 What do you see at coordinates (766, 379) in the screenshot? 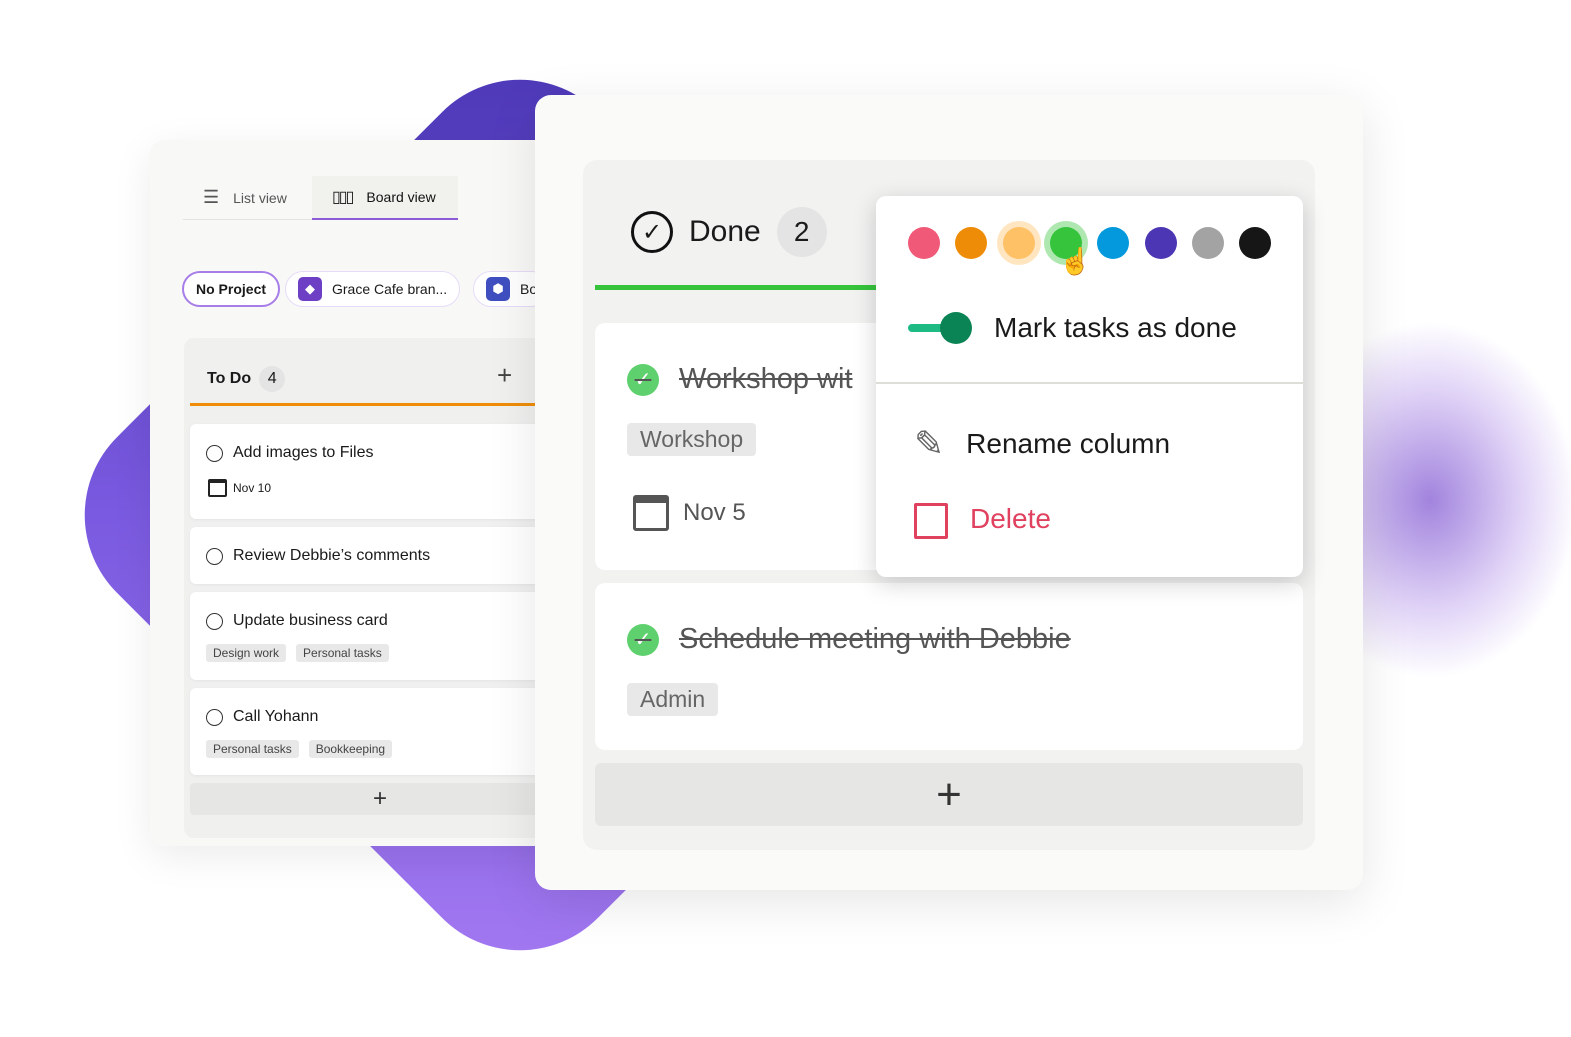
I see `task-title: Workshop wit` at bounding box center [766, 379].